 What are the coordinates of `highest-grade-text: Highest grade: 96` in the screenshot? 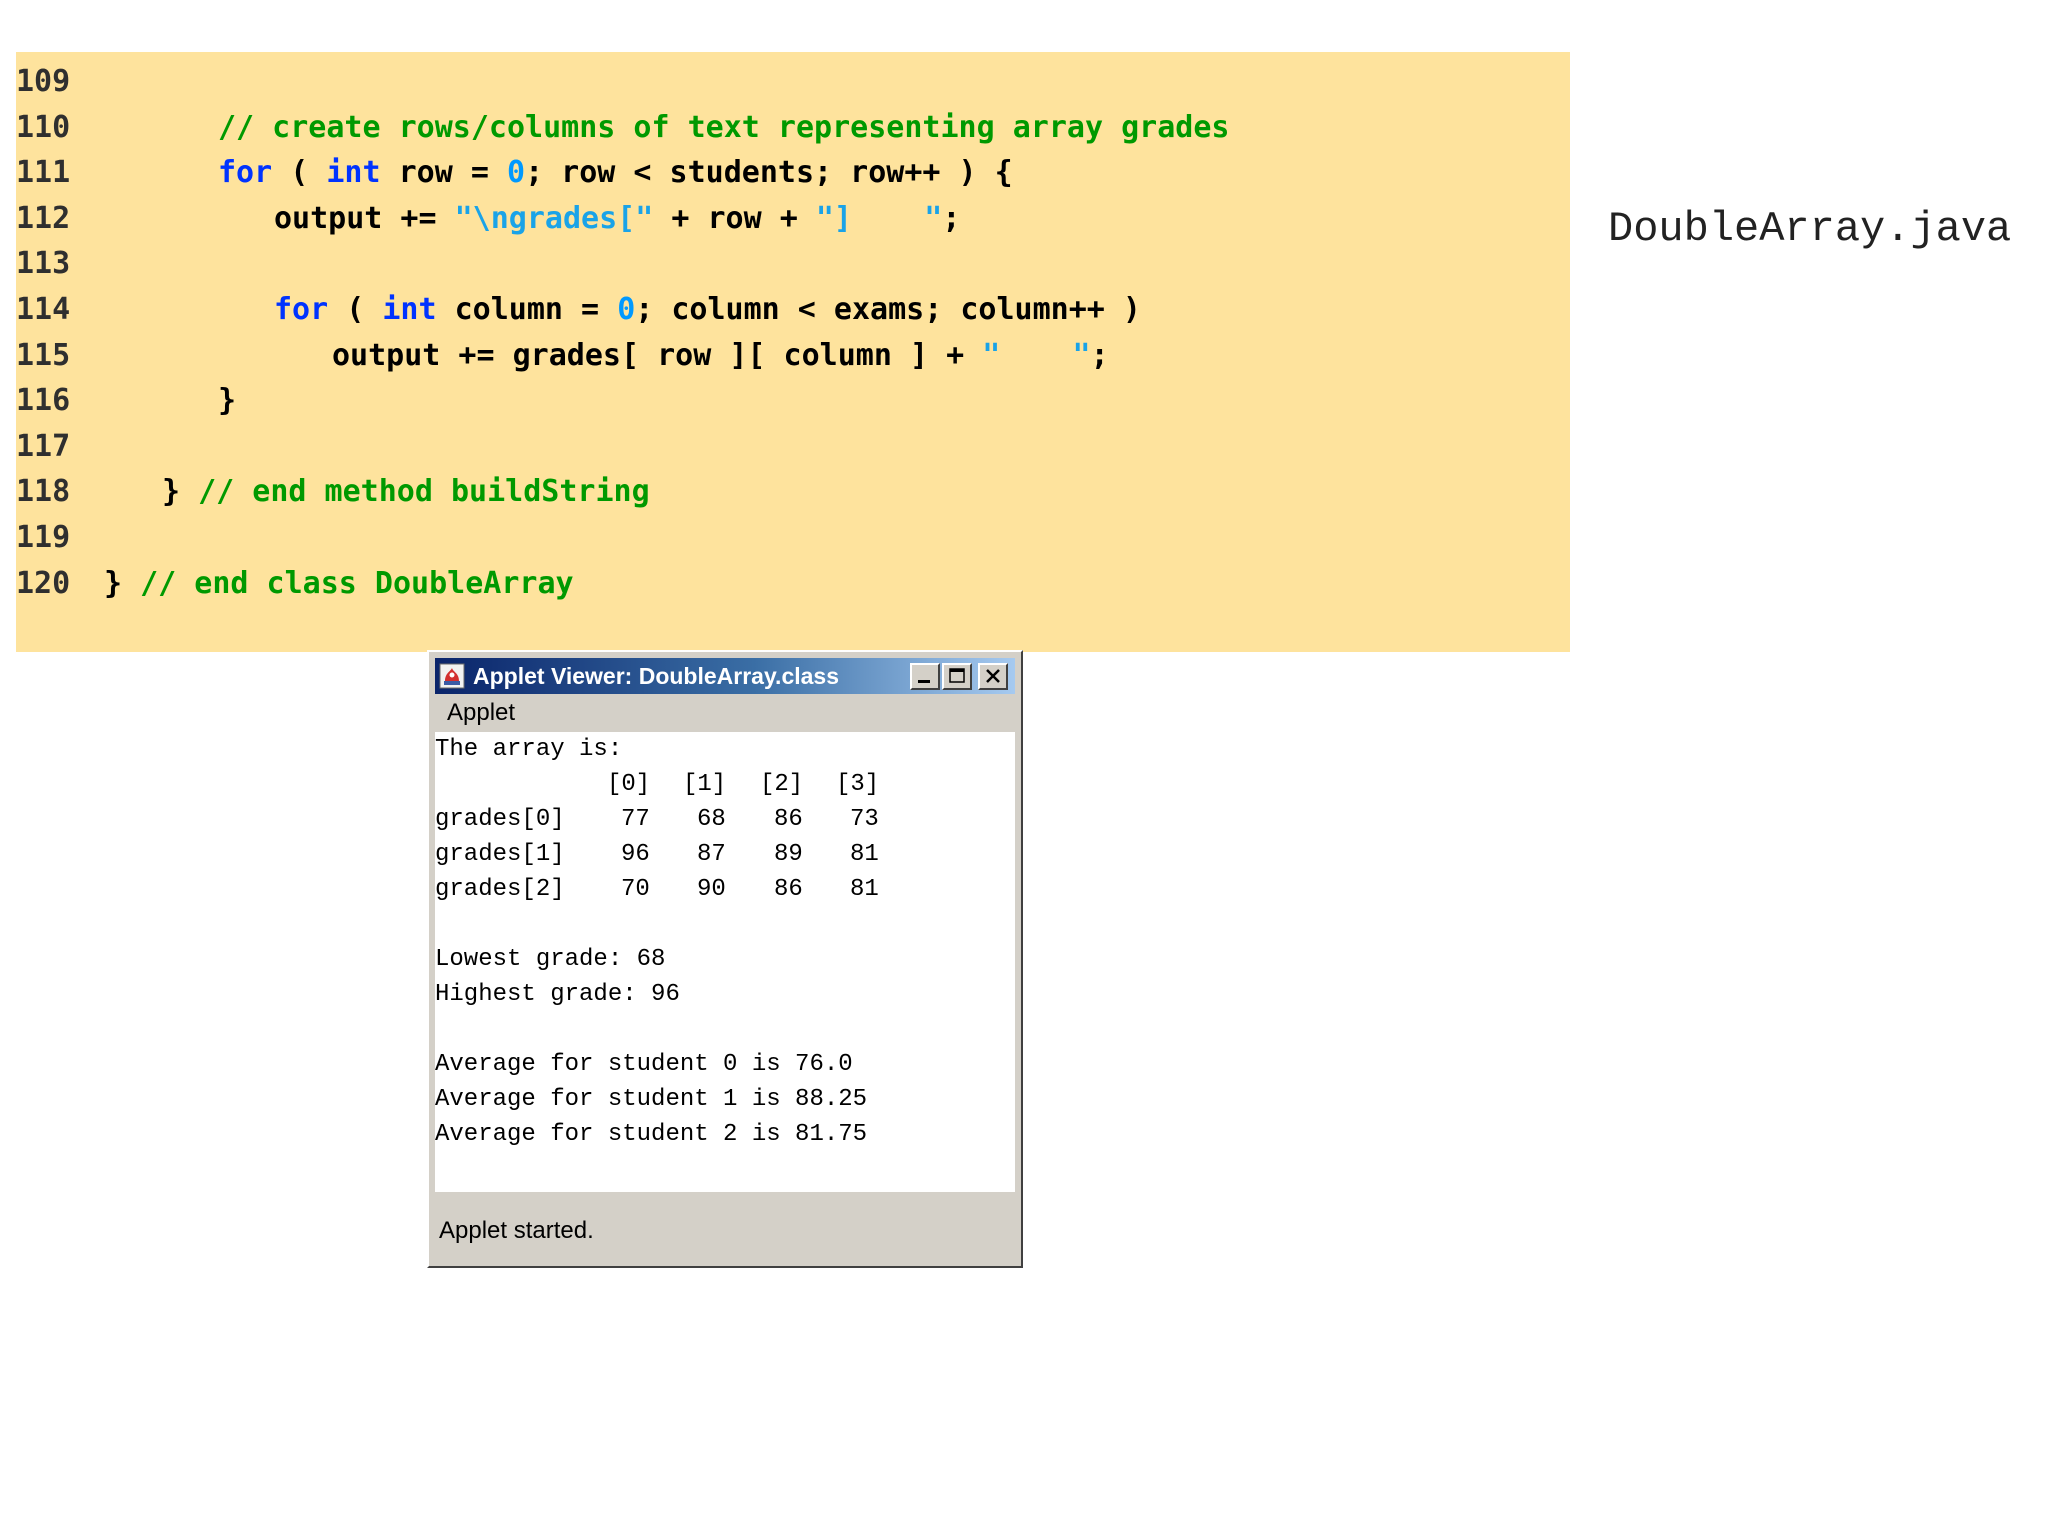 It's located at (557, 994).